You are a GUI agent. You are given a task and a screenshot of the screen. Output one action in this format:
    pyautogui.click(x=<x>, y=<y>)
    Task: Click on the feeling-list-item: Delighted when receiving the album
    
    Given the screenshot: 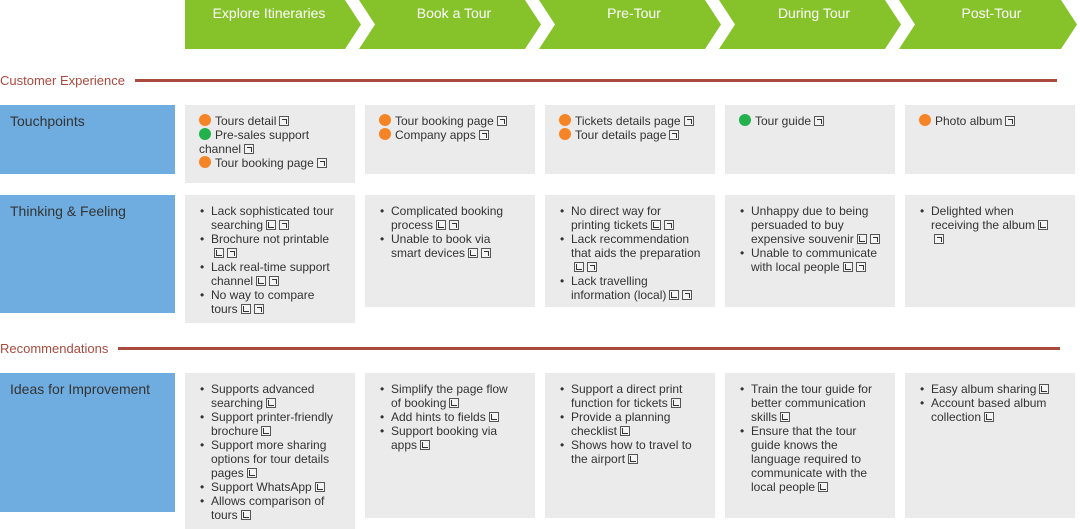 What is the action you would take?
    pyautogui.click(x=990, y=225)
    